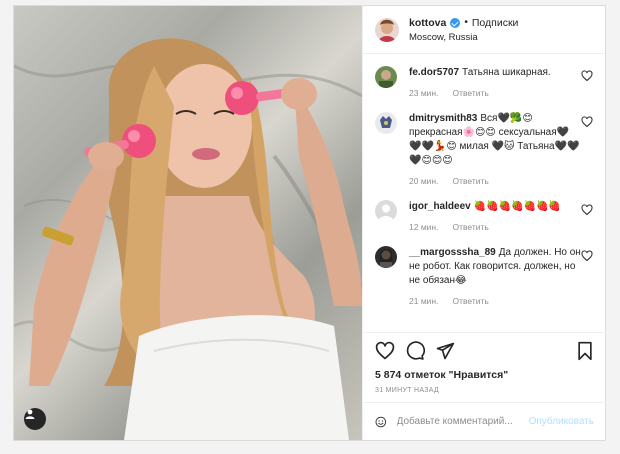  What do you see at coordinates (443, 118) in the screenshot?
I see `comment-username: dmitrysmith83` at bounding box center [443, 118].